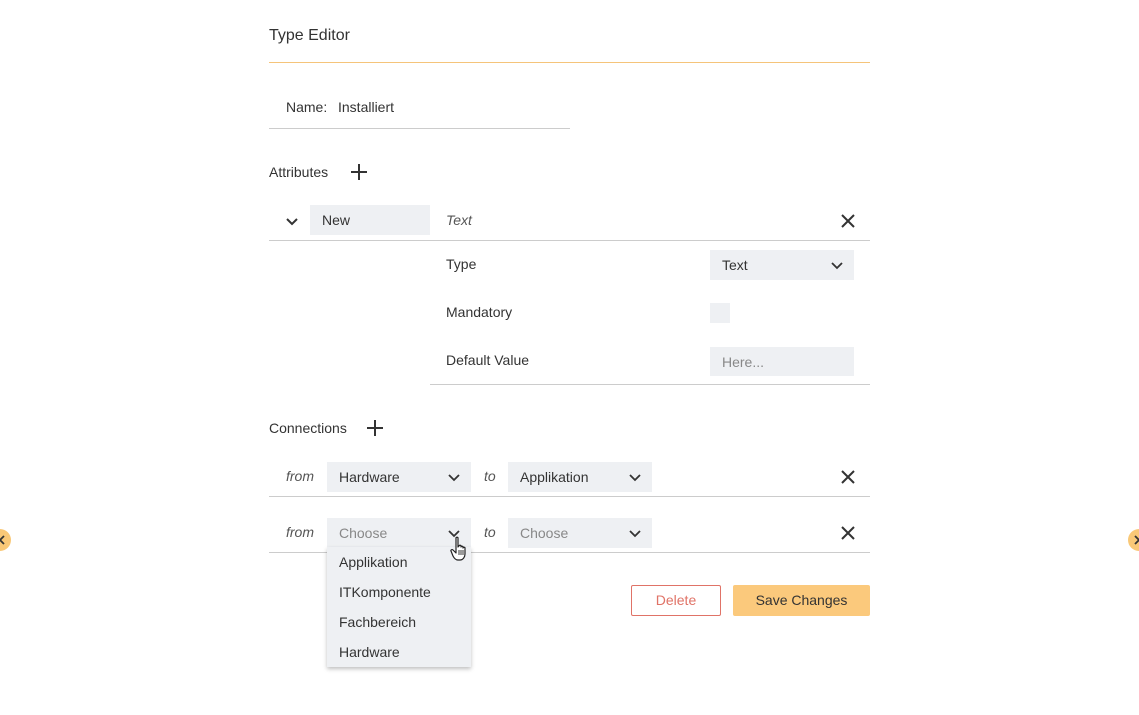 This screenshot has height=715, width=1139. What do you see at coordinates (5, 540) in the screenshot?
I see `prev-handle` at bounding box center [5, 540].